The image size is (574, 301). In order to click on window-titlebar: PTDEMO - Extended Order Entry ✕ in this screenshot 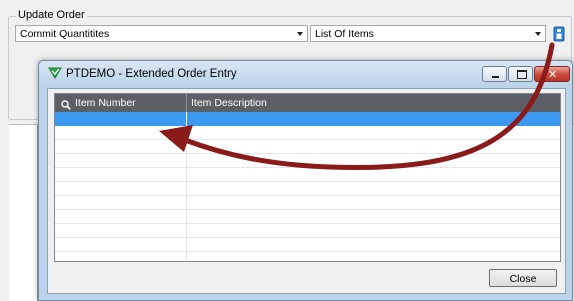, I will do `click(305, 74)`.